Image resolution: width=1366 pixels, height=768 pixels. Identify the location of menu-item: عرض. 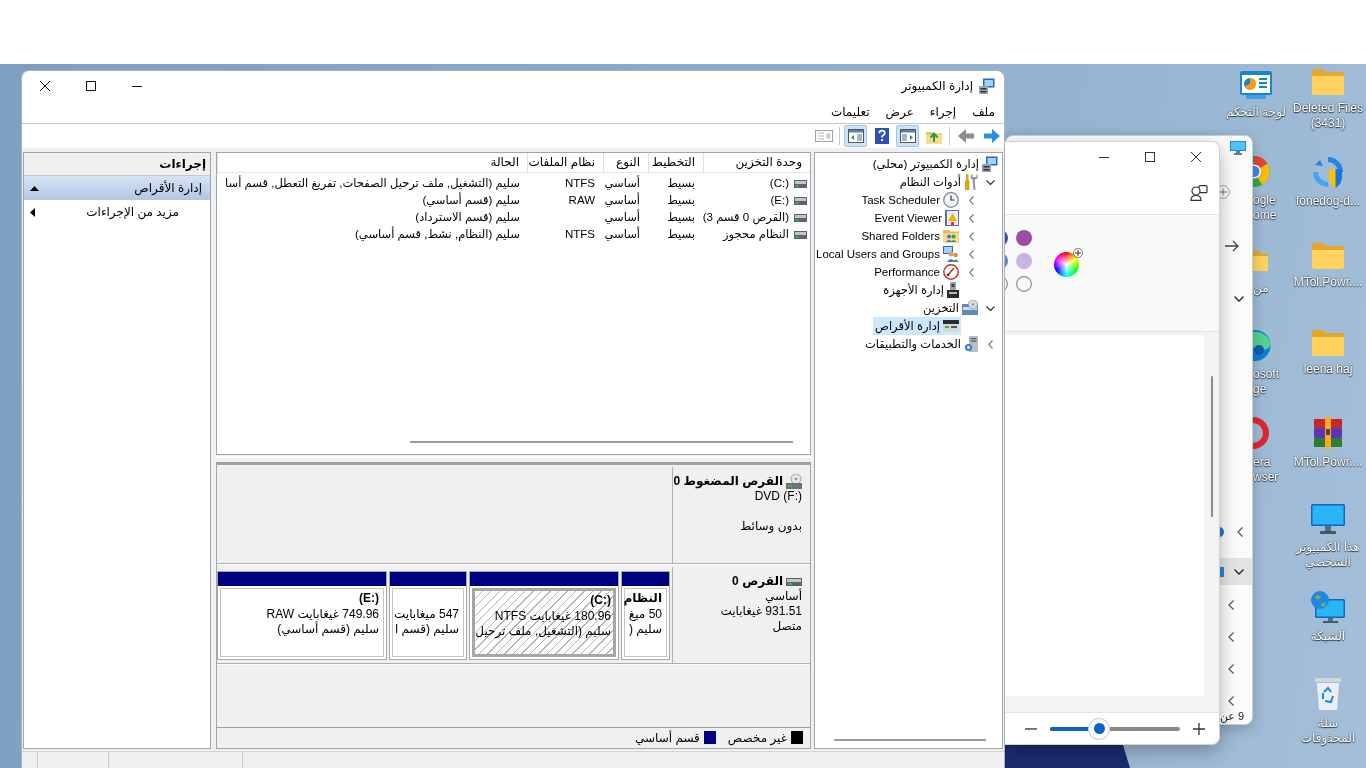
(899, 112).